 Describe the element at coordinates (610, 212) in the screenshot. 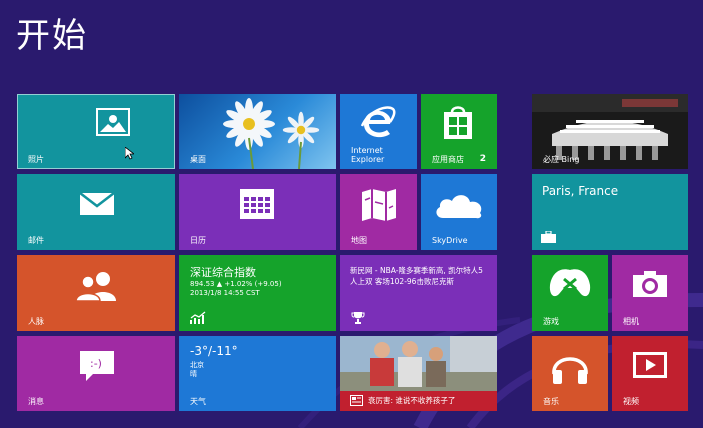

I see `paris-weather-tile: Paris, France` at that location.